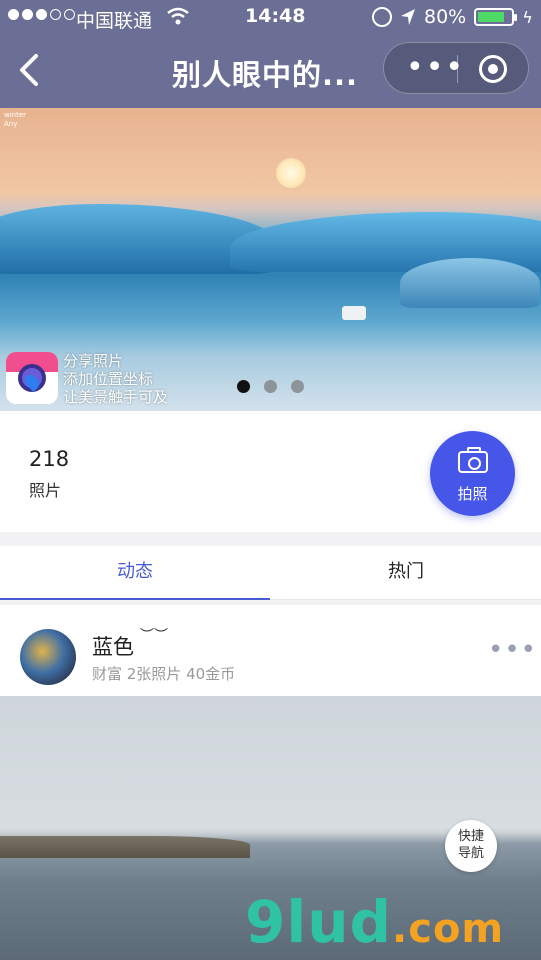 The height and width of the screenshot is (960, 541). Describe the element at coordinates (406, 573) in the screenshot. I see `tab-popular: 热门` at that location.